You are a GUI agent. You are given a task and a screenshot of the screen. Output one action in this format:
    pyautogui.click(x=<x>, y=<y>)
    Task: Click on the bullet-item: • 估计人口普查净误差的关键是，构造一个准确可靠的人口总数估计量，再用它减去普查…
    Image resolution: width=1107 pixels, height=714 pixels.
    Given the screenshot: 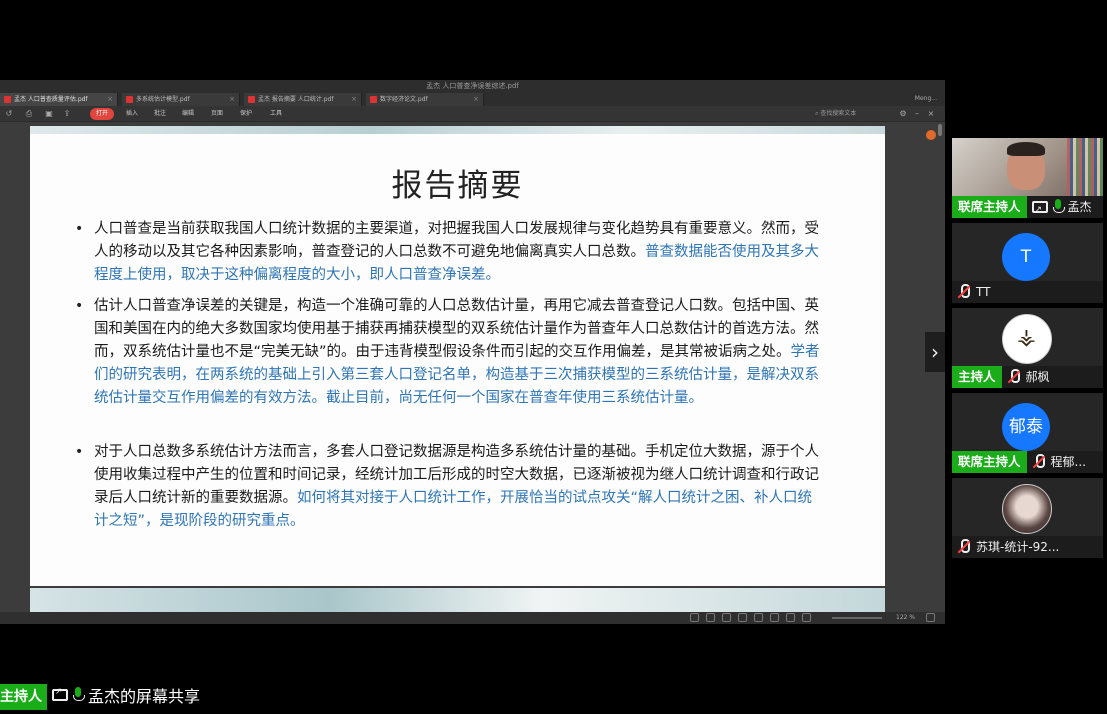 What is the action you would take?
    pyautogui.click(x=449, y=352)
    